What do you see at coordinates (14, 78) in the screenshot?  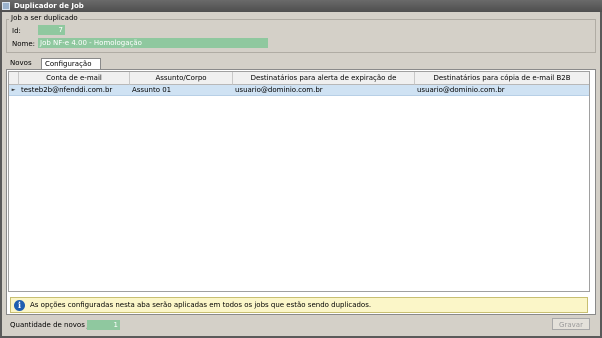 I see `row-header-corner` at bounding box center [14, 78].